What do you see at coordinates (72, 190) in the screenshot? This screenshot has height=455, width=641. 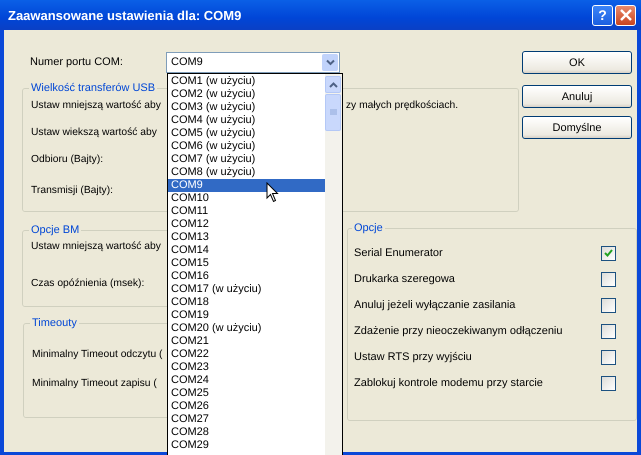 I see `transmit-label: Transmisji (Bajty):` at bounding box center [72, 190].